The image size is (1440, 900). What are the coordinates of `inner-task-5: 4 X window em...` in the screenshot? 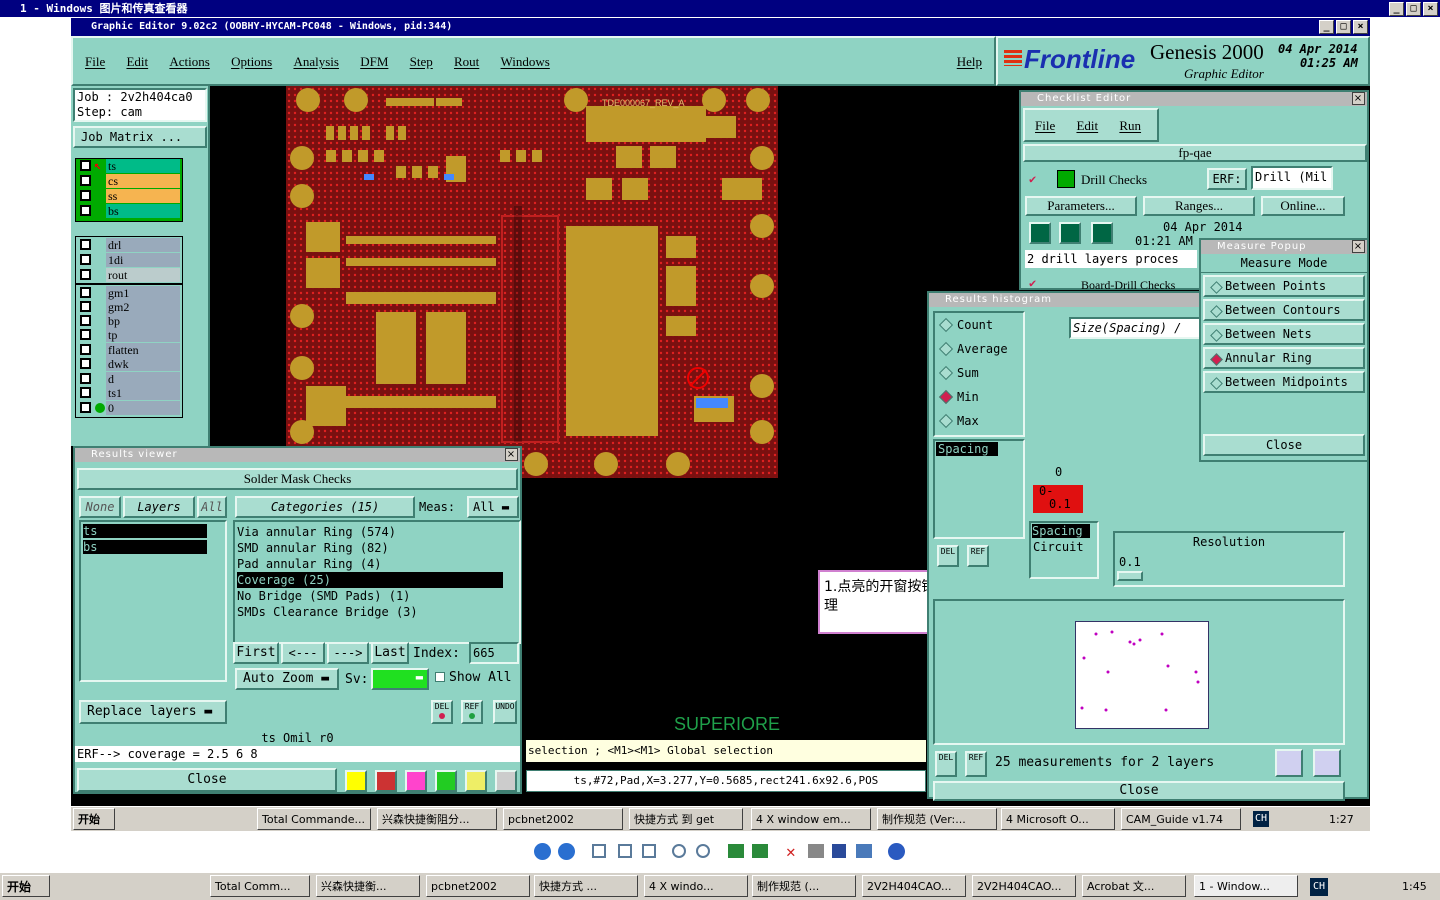 It's located at (811, 819).